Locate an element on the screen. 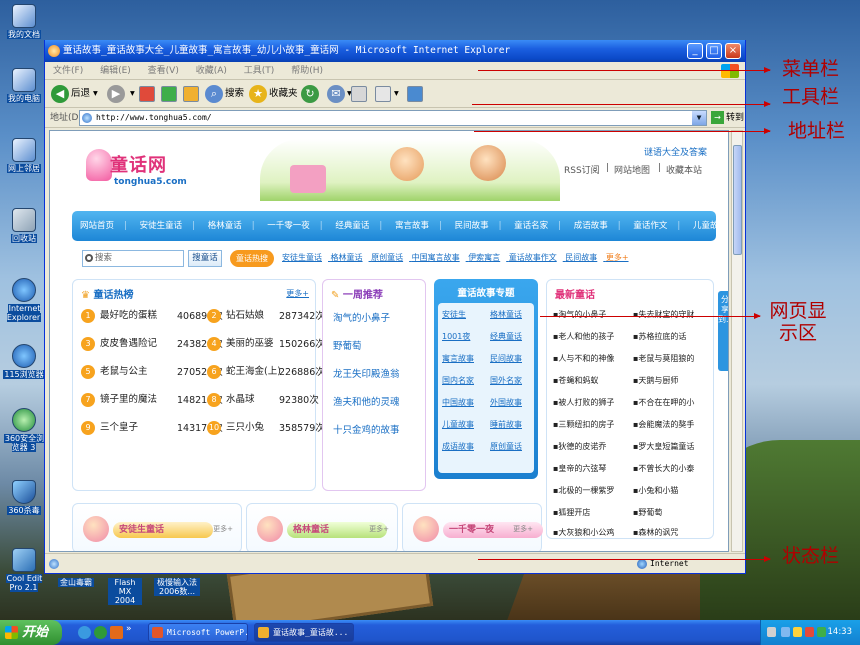  print-button is located at coordinates (359, 94).